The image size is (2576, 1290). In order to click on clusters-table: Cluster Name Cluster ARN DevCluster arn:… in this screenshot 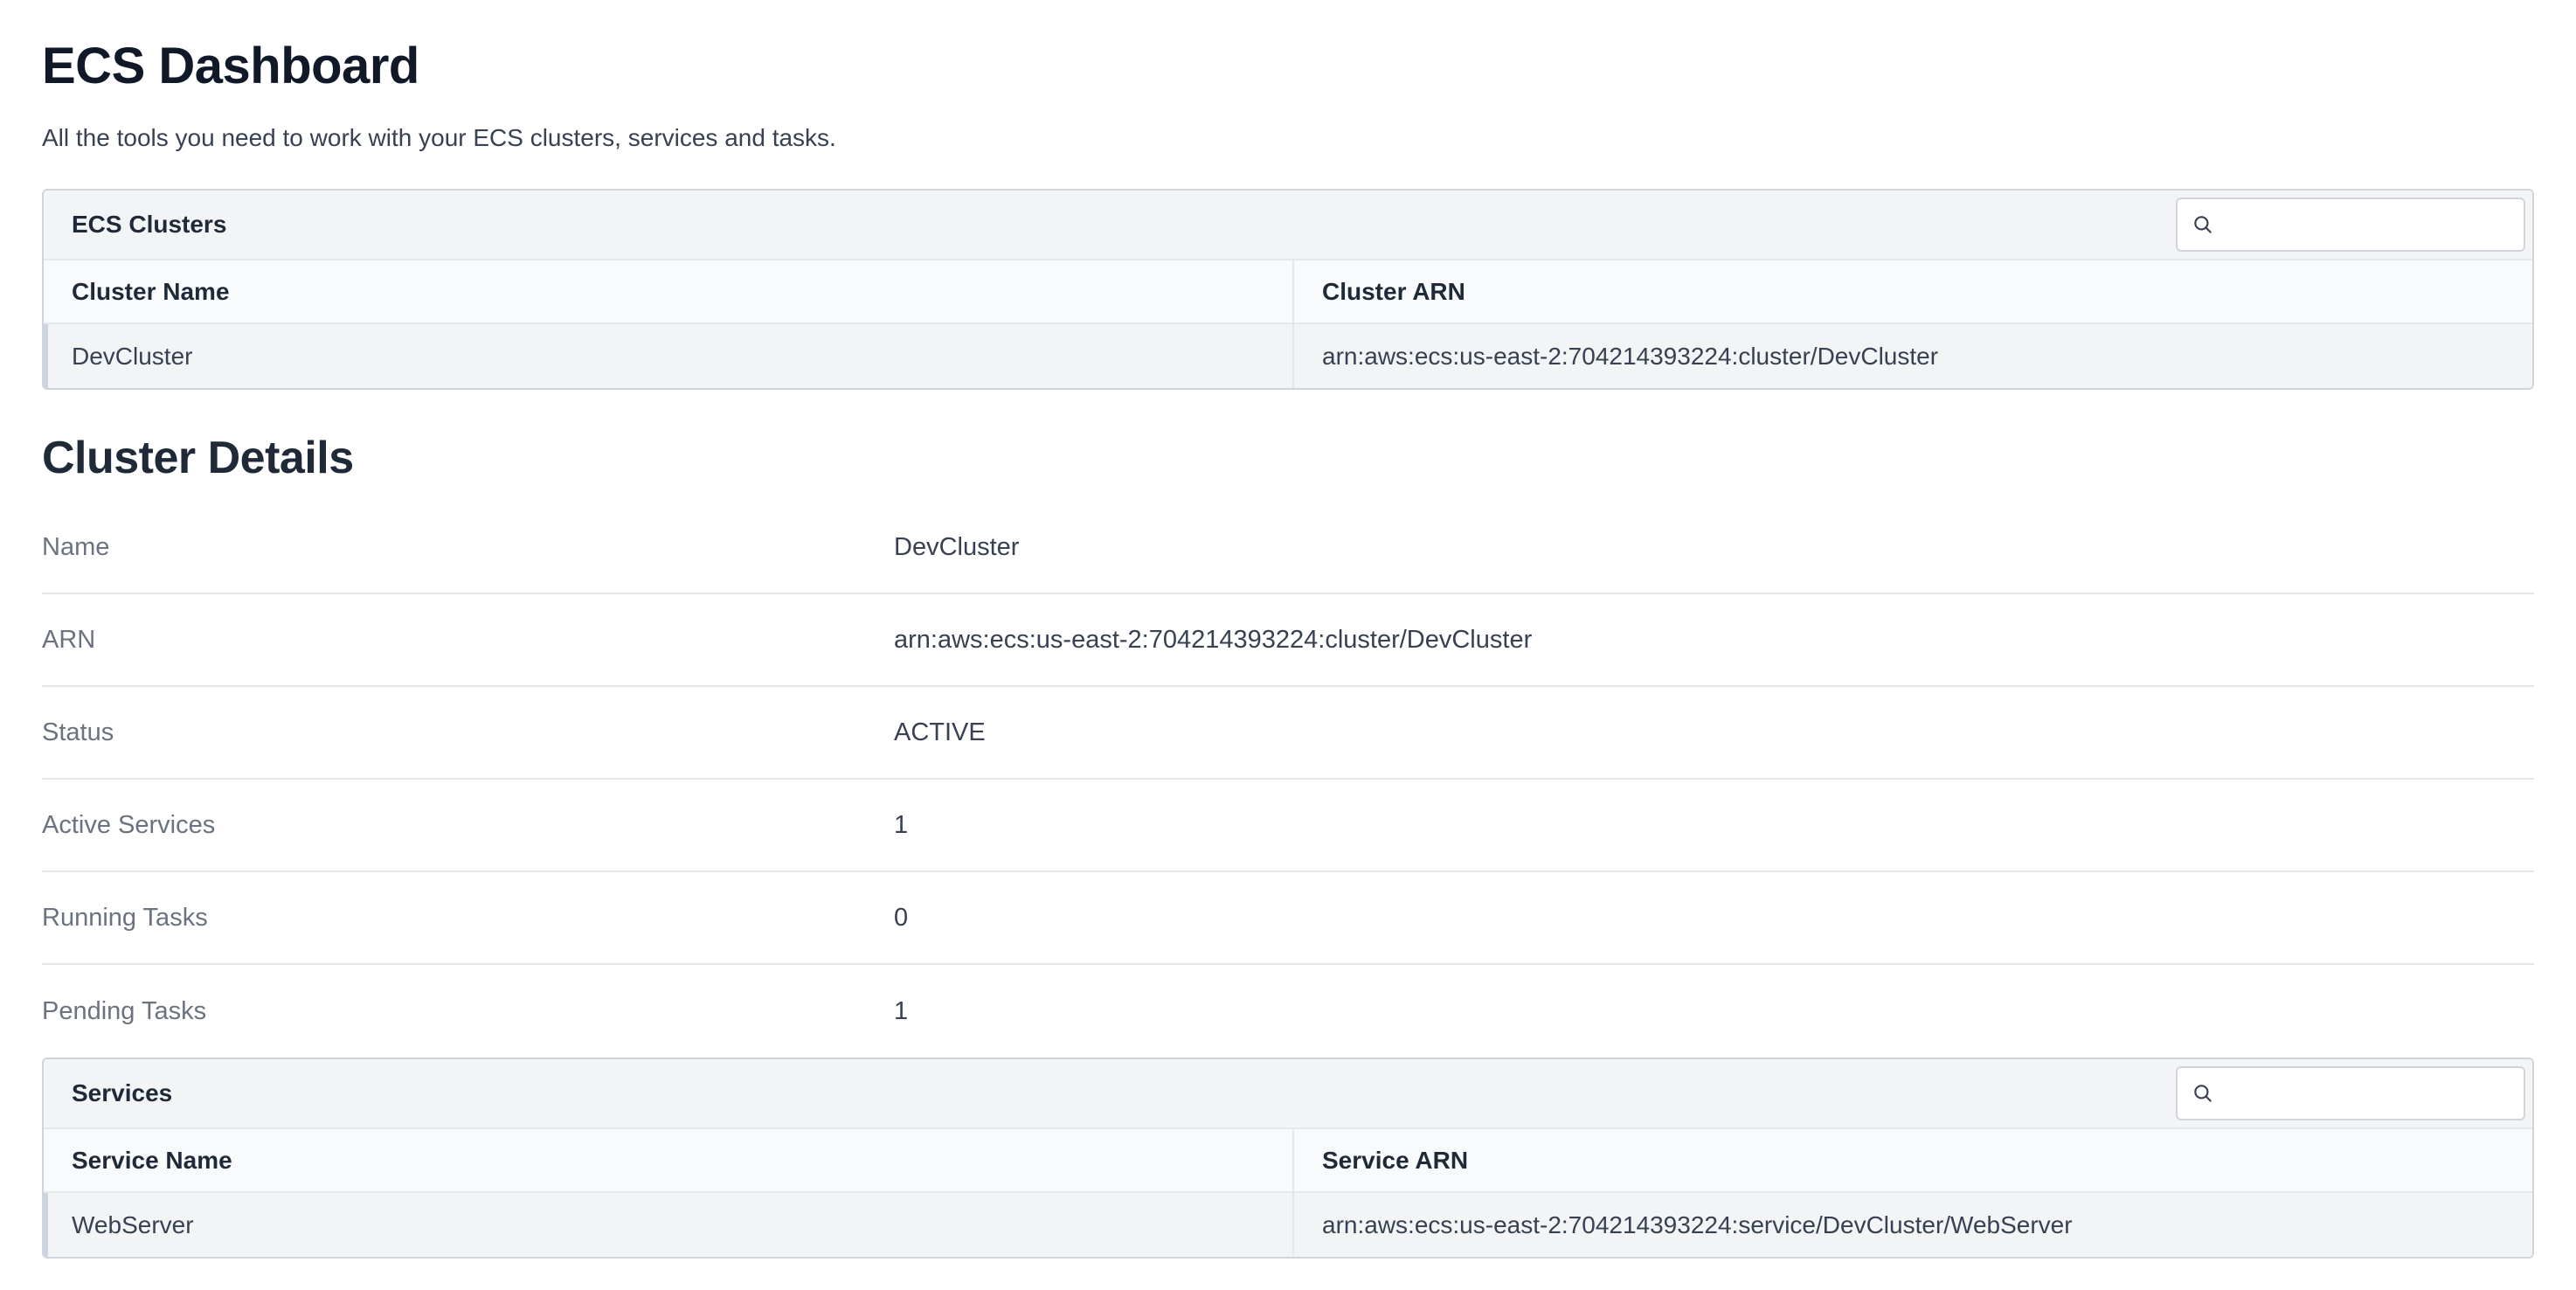, I will do `click(1288, 324)`.